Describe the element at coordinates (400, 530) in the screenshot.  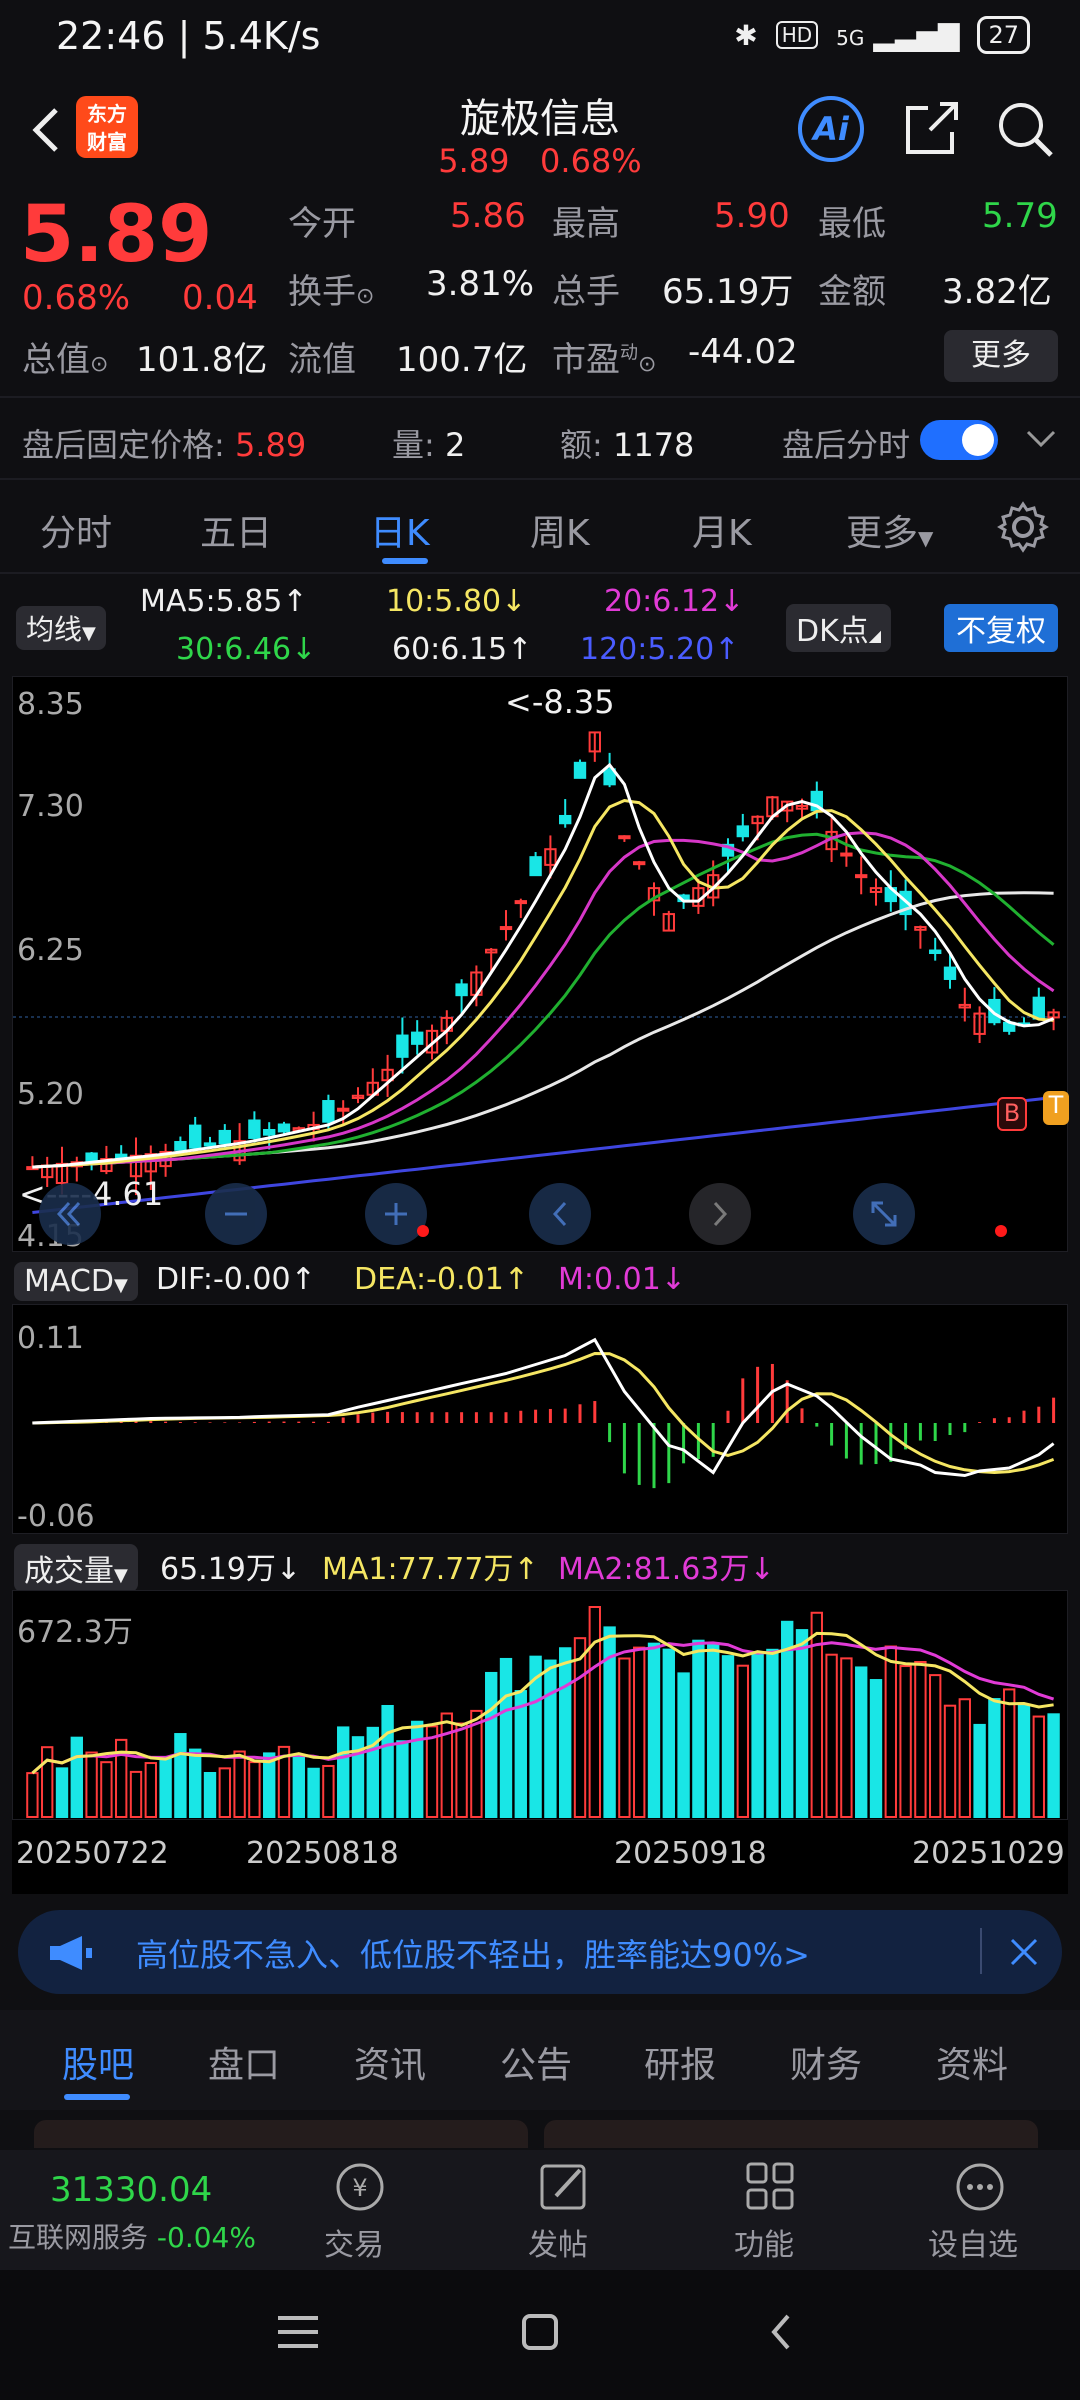
I see `tab-daily-k: 日K` at that location.